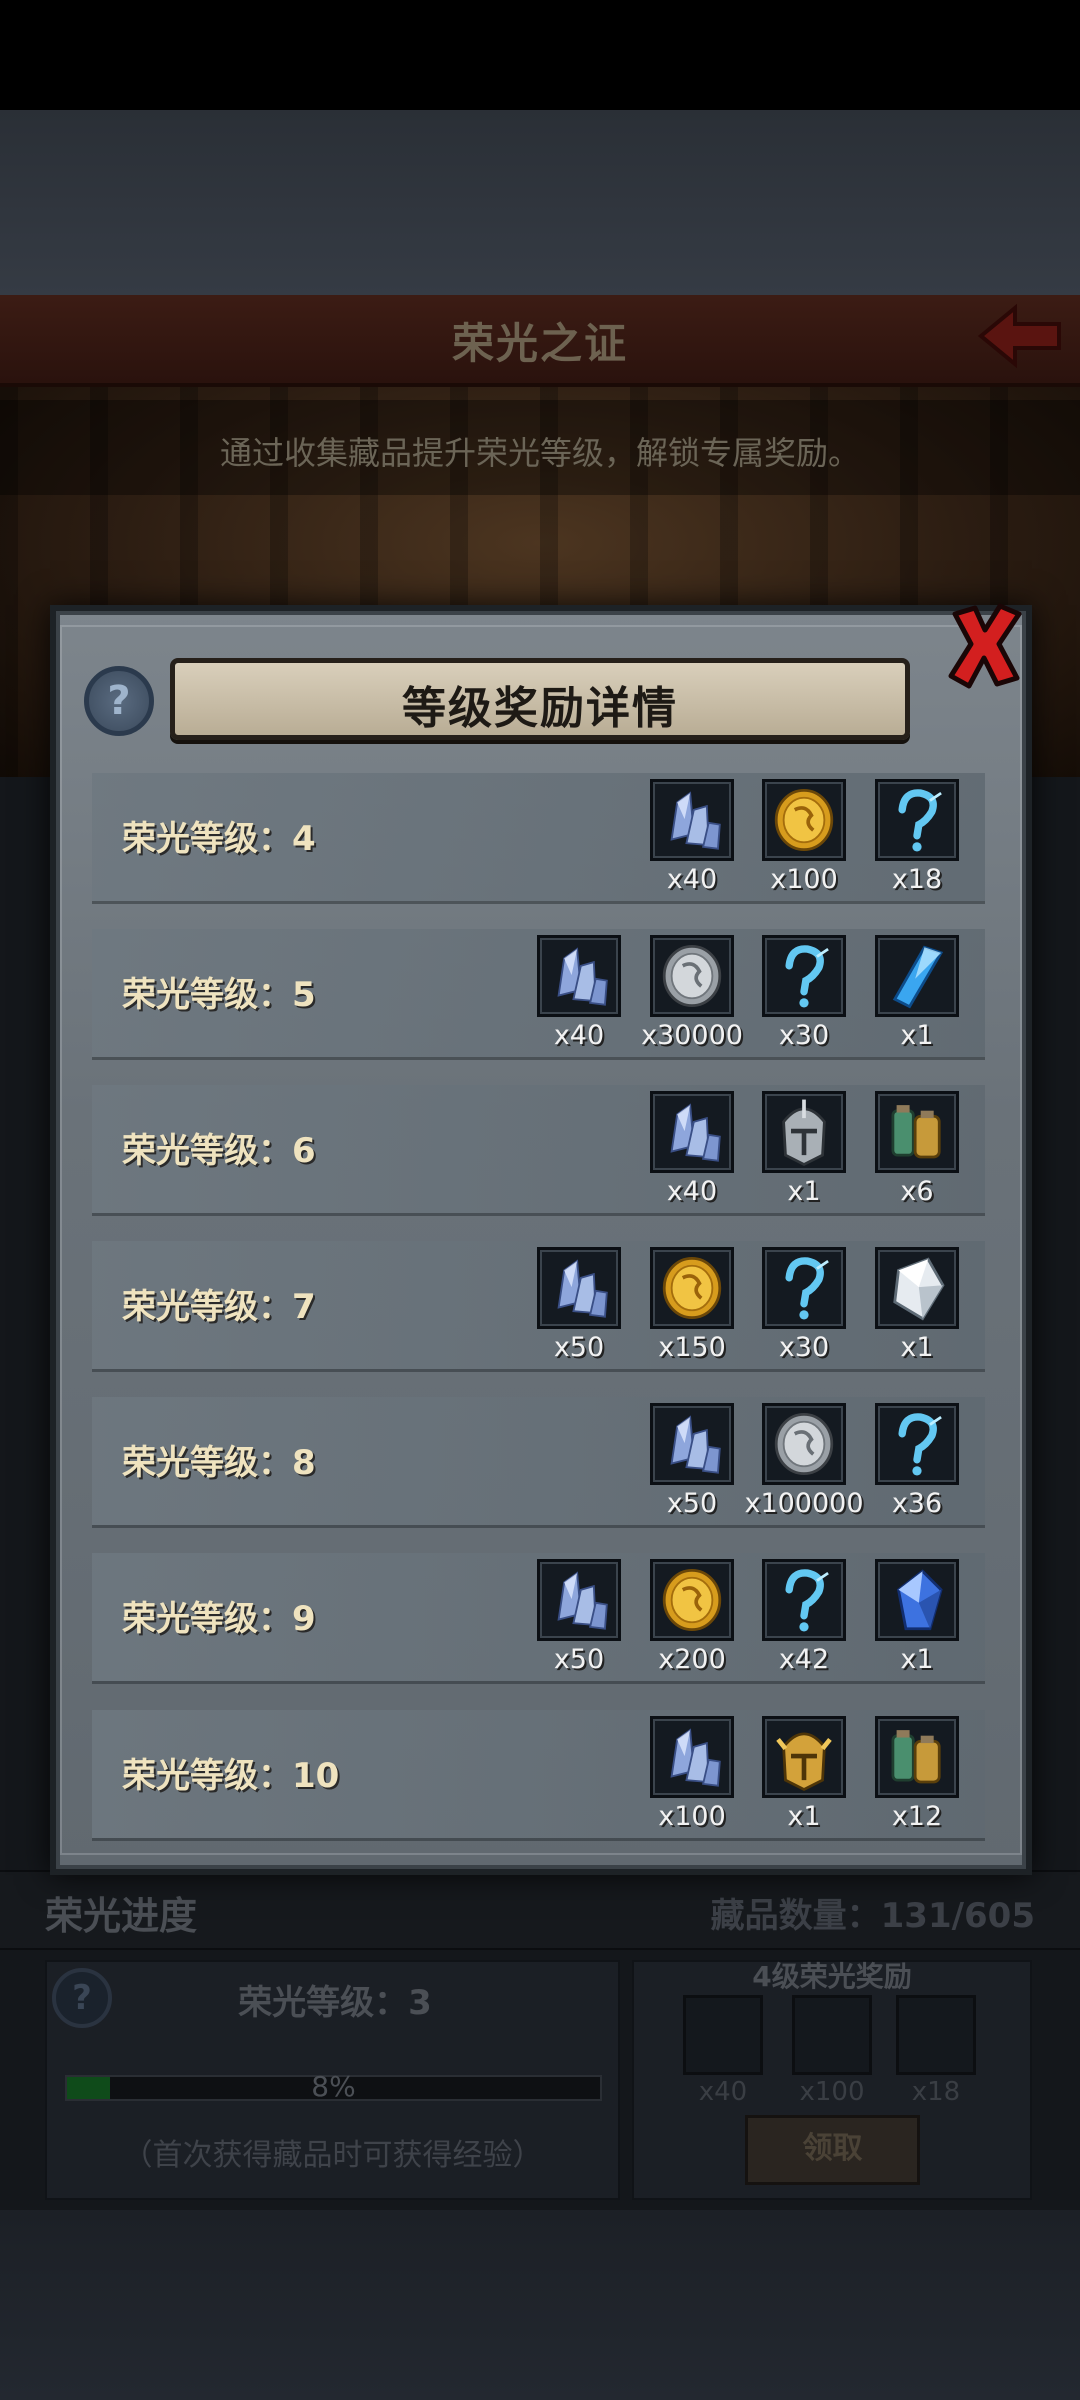 Image resolution: width=1080 pixels, height=2400 pixels. Describe the element at coordinates (936, 2035) in the screenshot. I see `next-reward-mystery-icon` at that location.